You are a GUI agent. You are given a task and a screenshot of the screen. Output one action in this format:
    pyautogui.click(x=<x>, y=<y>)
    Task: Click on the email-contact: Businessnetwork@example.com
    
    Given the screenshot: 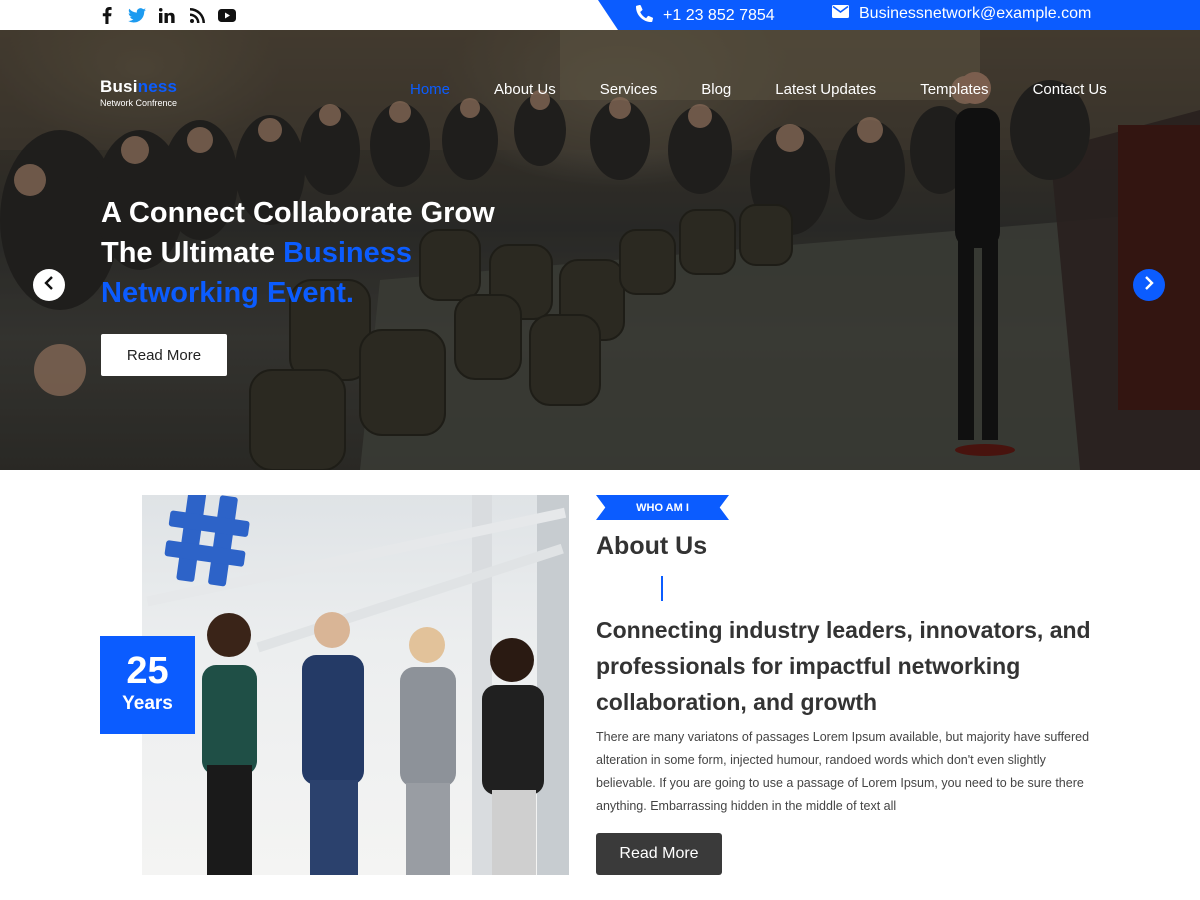 What is the action you would take?
    pyautogui.click(x=961, y=14)
    